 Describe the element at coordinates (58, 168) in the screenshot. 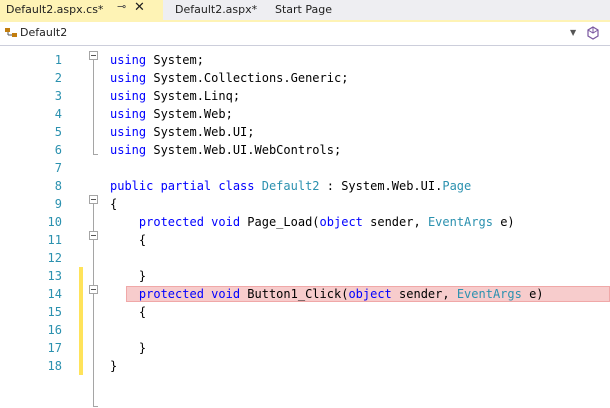

I see `line-number: 7` at that location.